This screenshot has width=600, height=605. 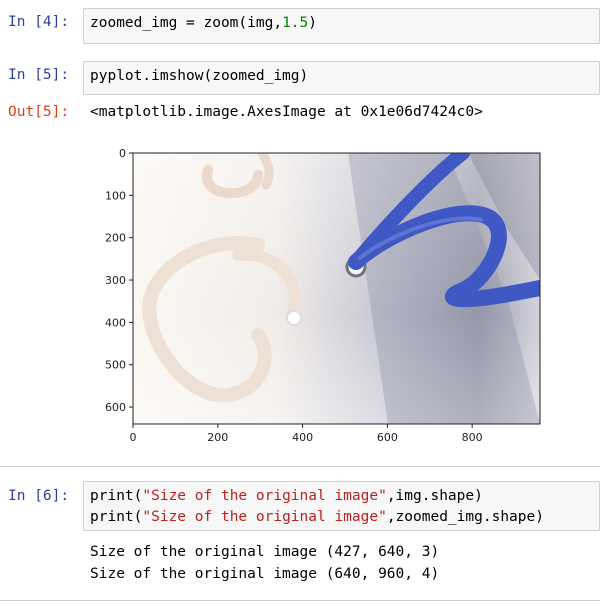 What do you see at coordinates (341, 78) in the screenshot?
I see `code-input: pyplot.imshow(zoomed_img)` at bounding box center [341, 78].